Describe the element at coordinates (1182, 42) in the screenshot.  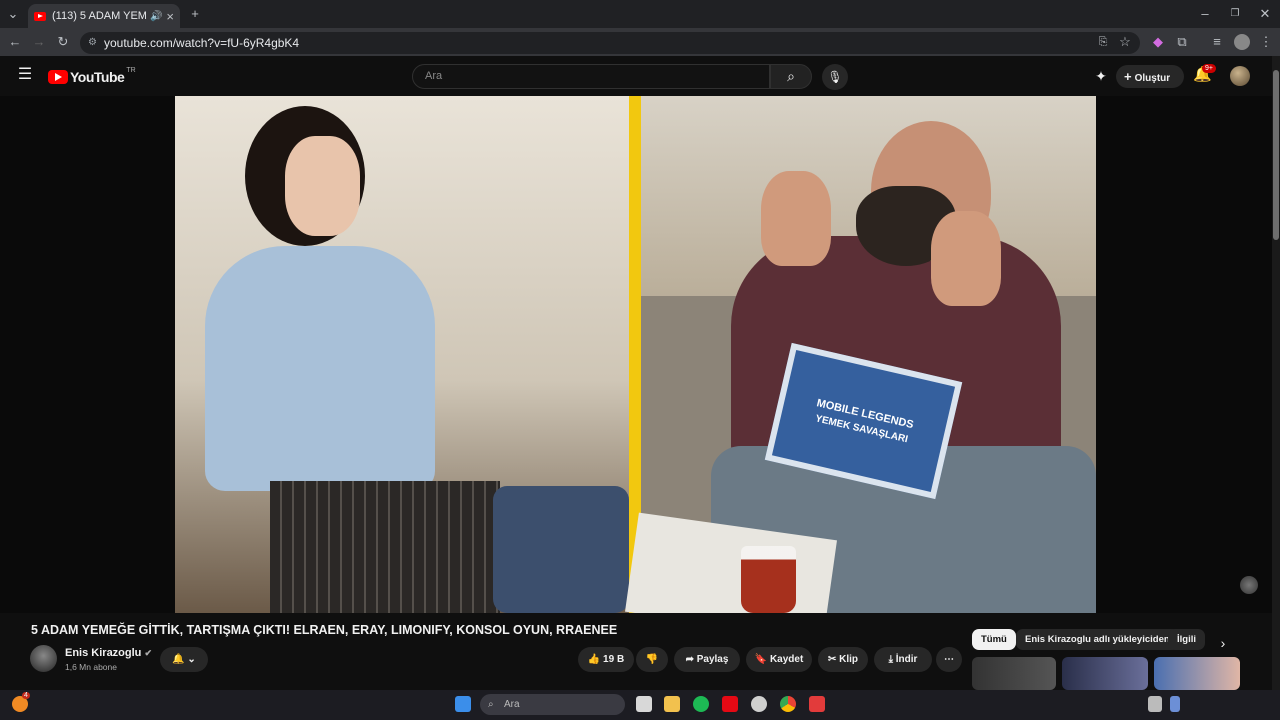
I see `extensions-puzzle-icon: ⧉` at that location.